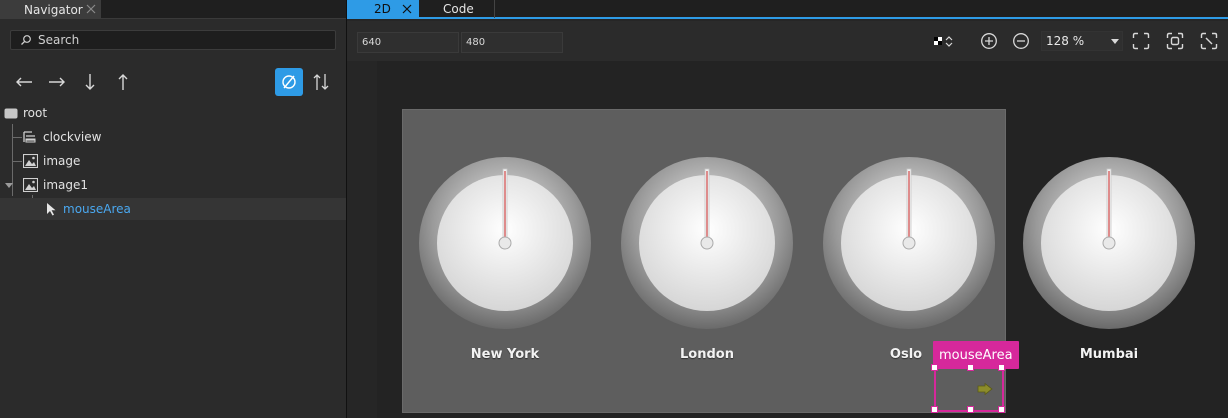 This screenshot has height=418, width=1228. I want to click on tab-code-label: Code, so click(458, 9).